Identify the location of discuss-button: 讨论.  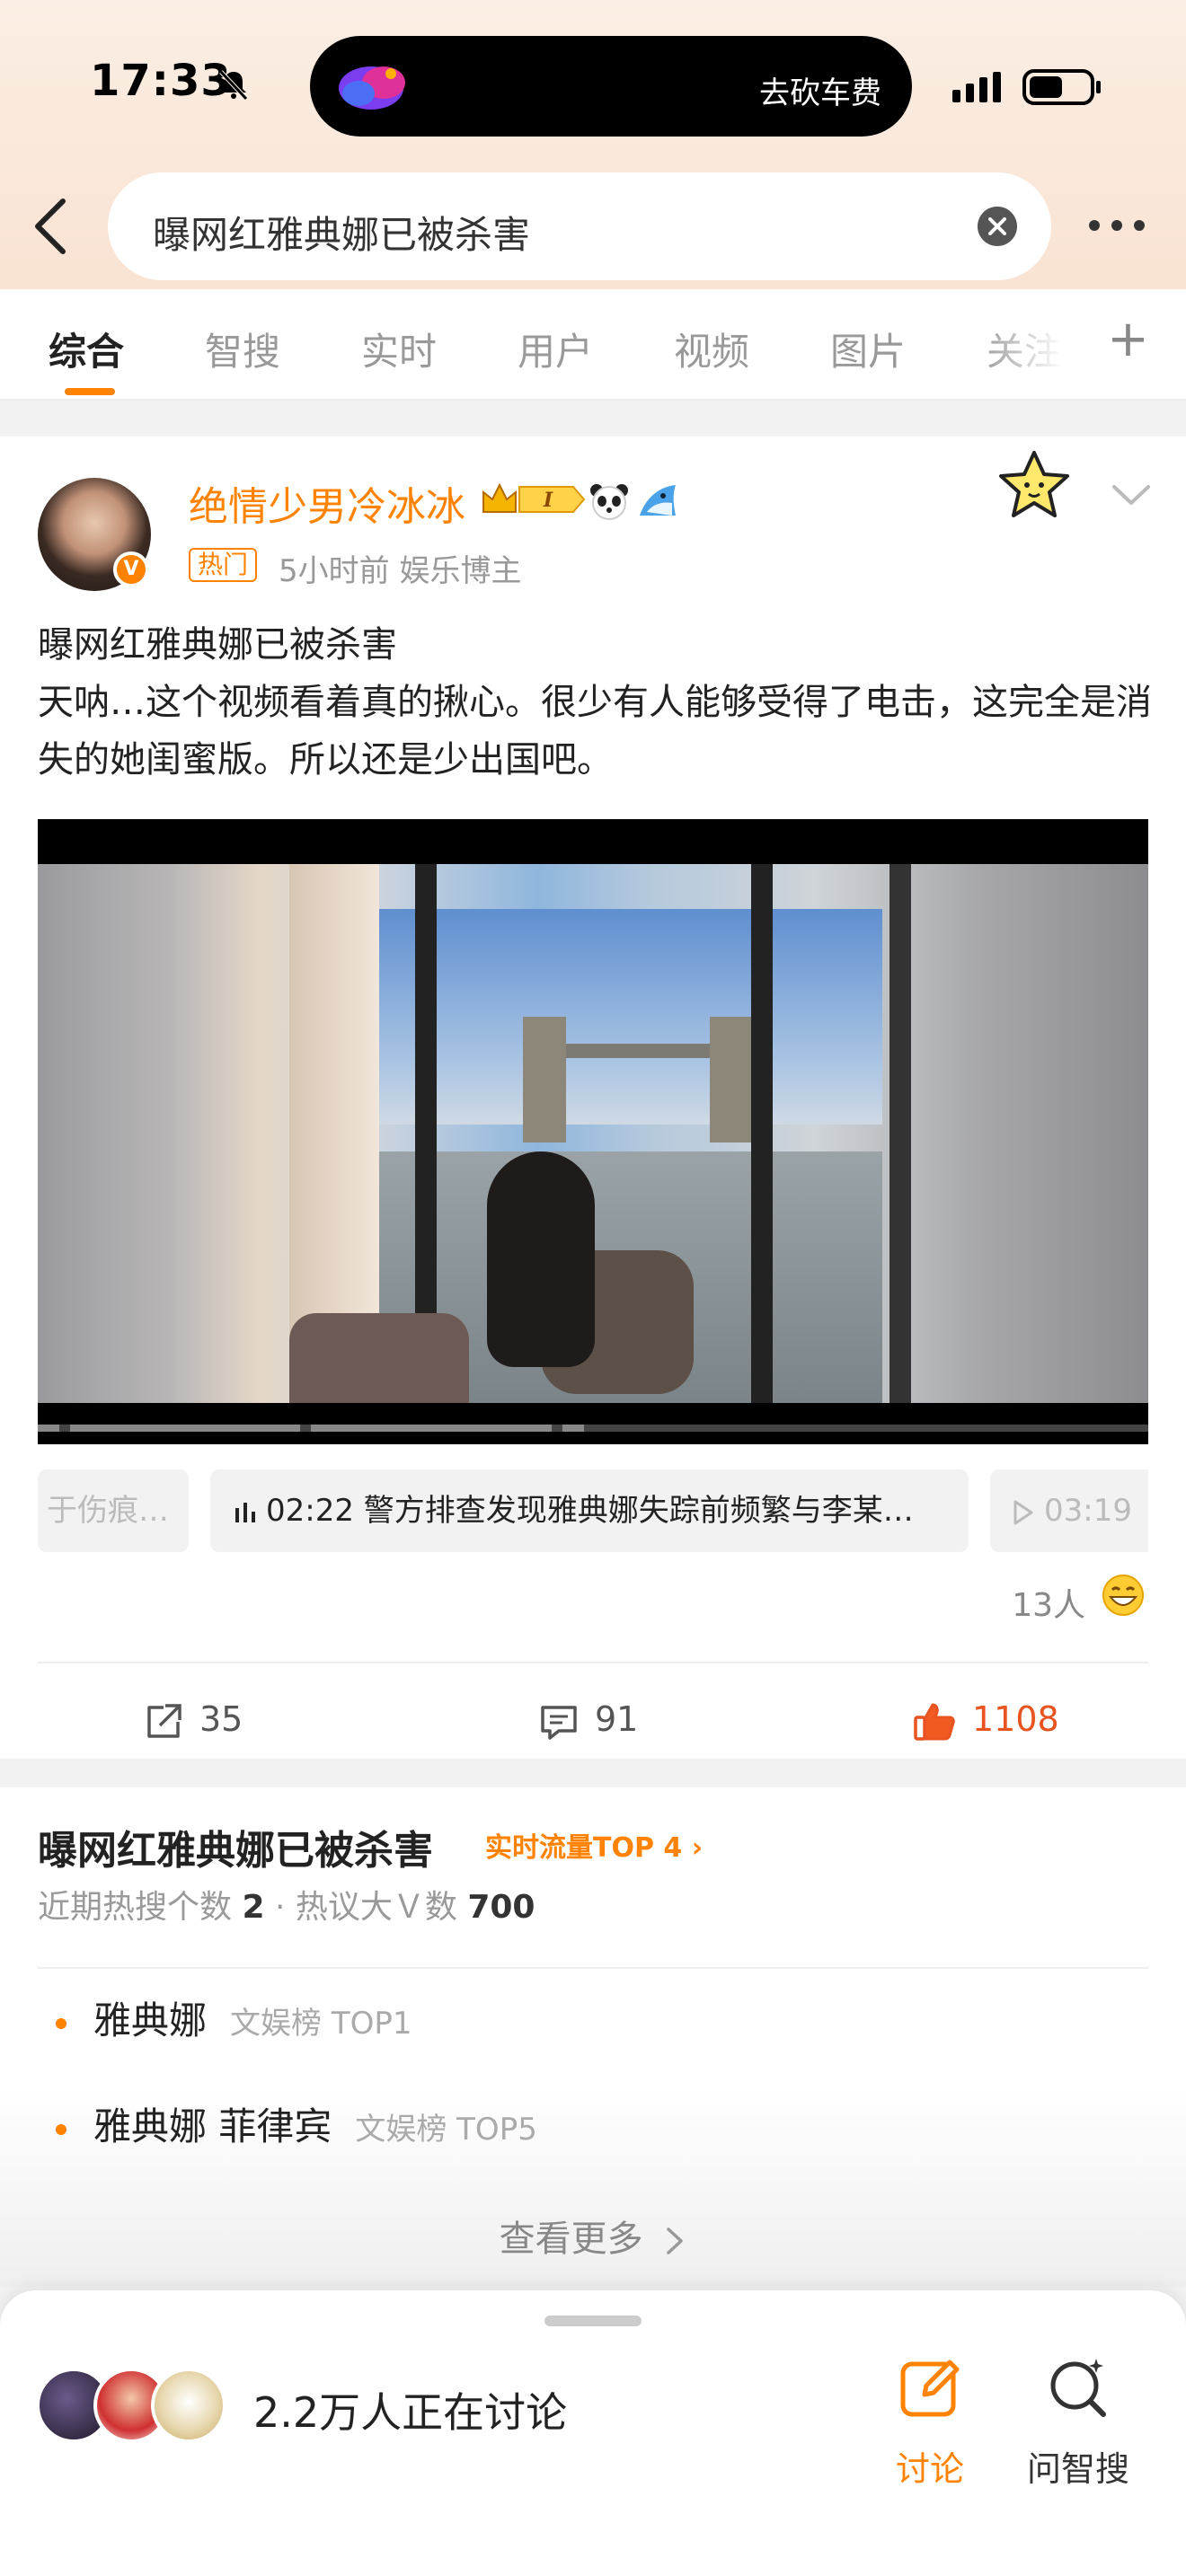
(930, 2427).